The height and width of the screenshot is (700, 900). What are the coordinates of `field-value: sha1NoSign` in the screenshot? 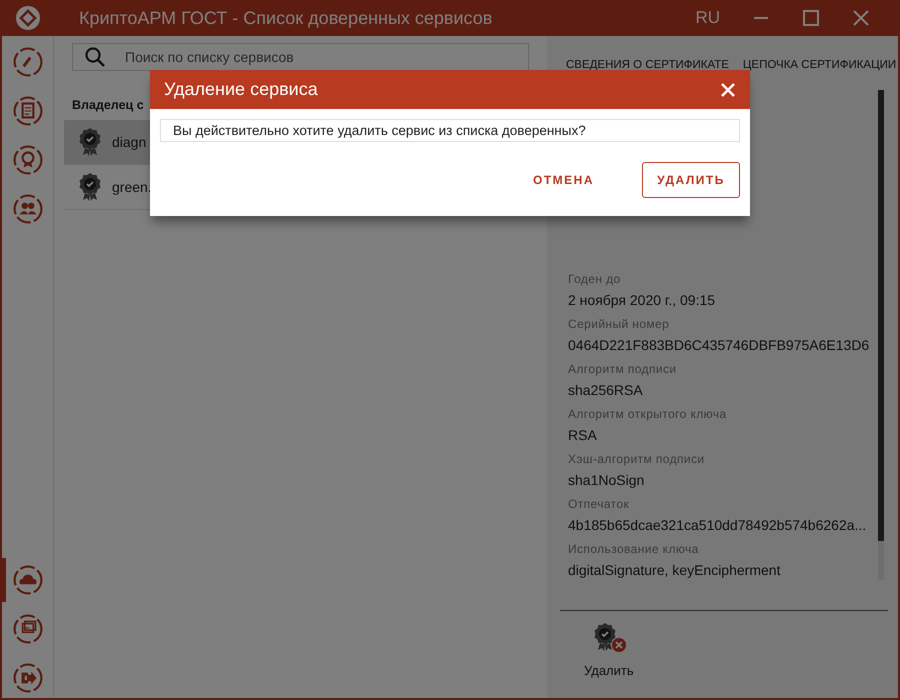 It's located at (607, 480).